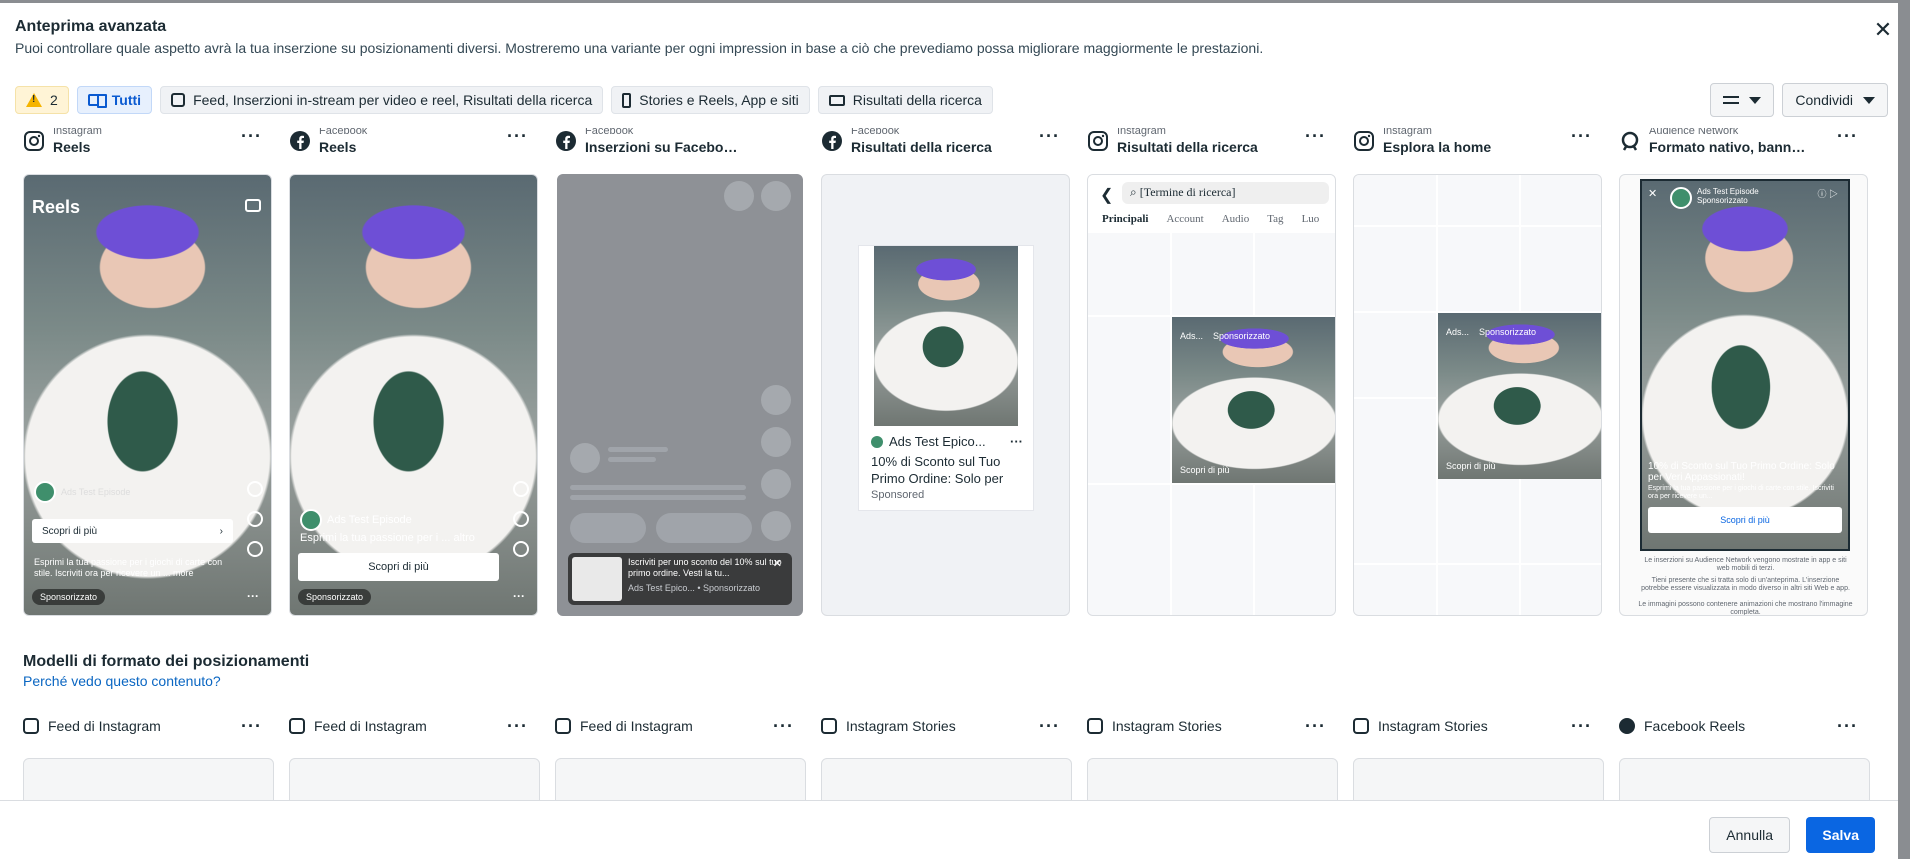 The image size is (1910, 859). I want to click on share-button: Condividi, so click(1835, 100).